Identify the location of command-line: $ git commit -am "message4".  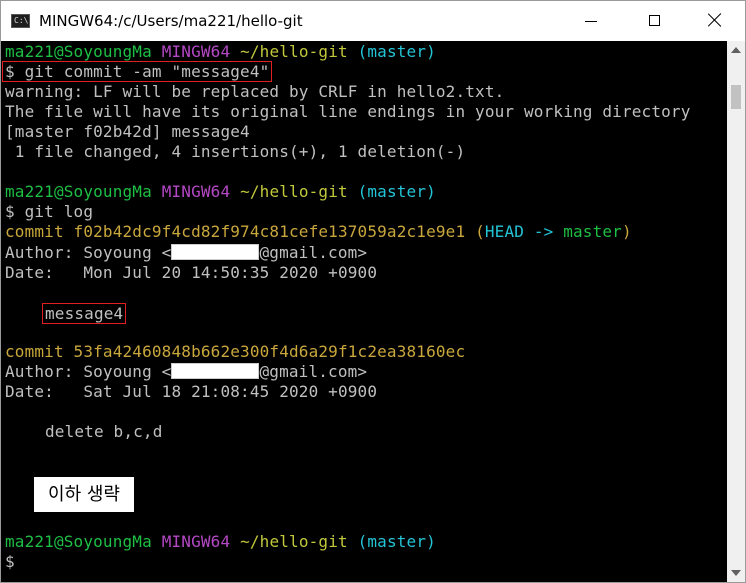
(137, 71).